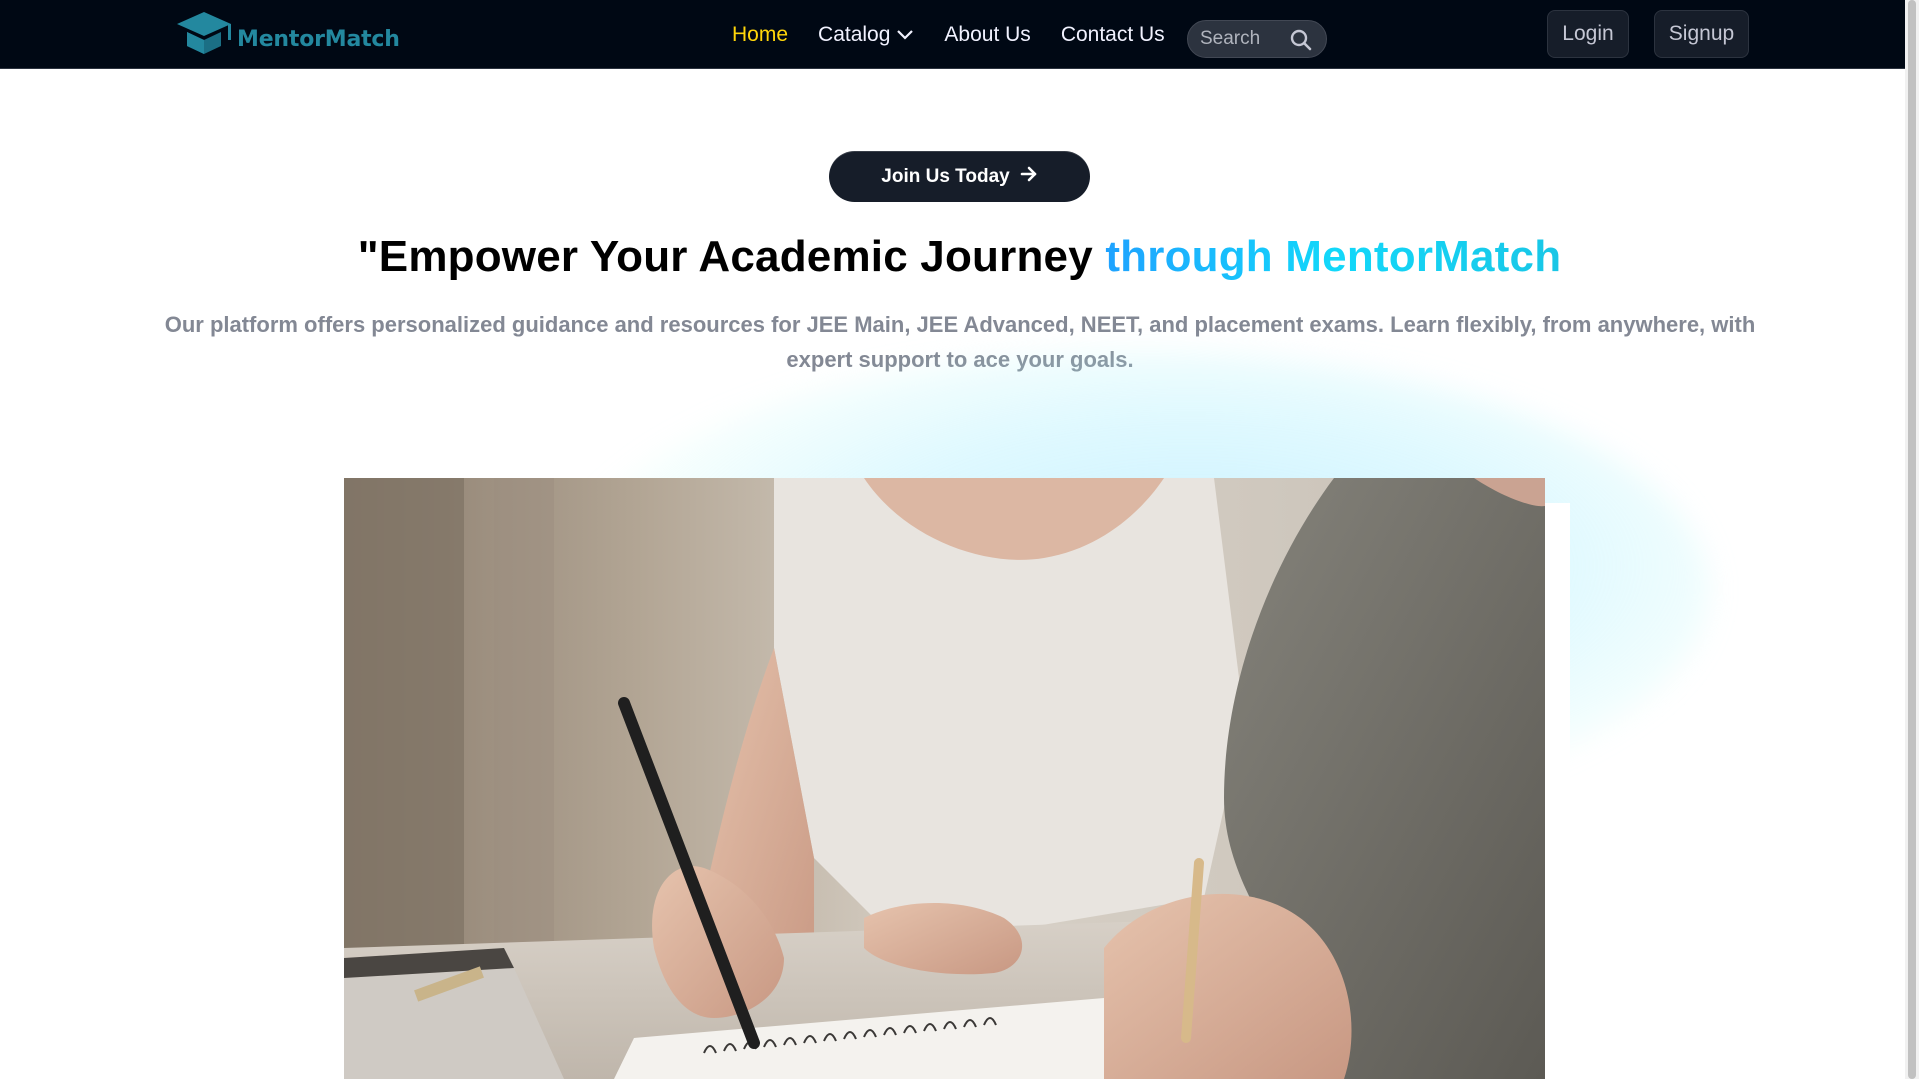  What do you see at coordinates (318, 39) in the screenshot?
I see `brand-name: MentorMatch` at bounding box center [318, 39].